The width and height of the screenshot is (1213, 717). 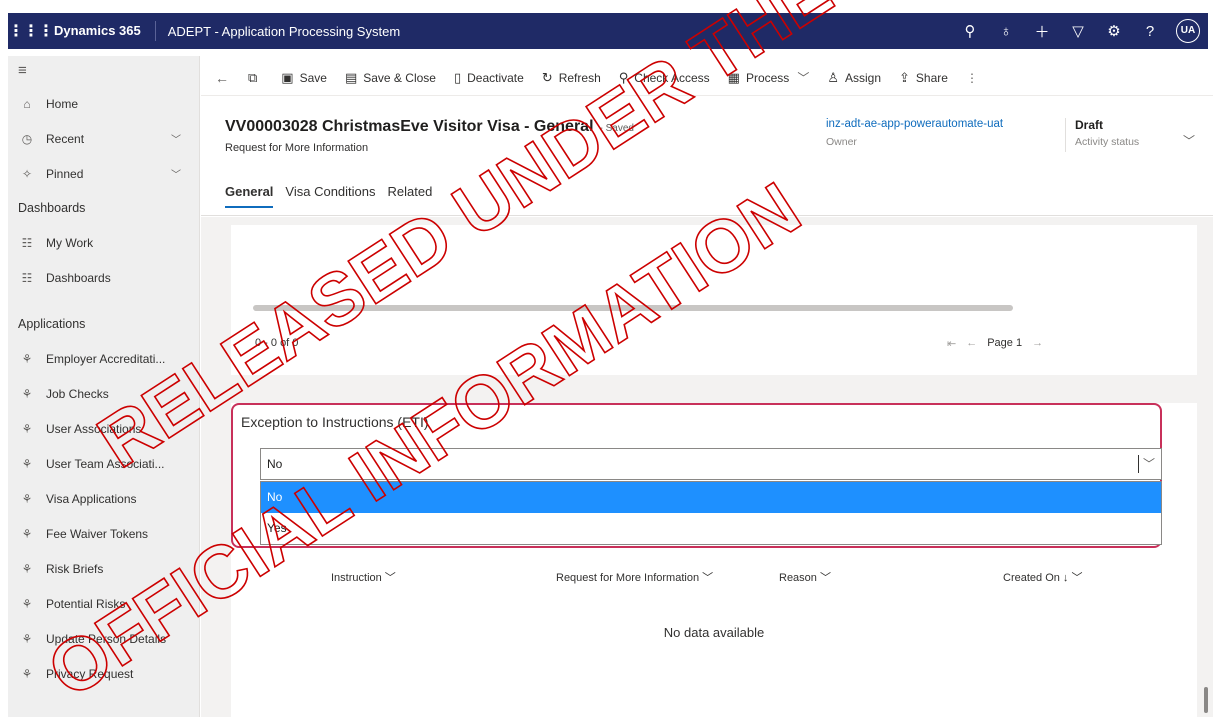 I want to click on record-count: 0 - 0 of 0, so click(x=277, y=343).